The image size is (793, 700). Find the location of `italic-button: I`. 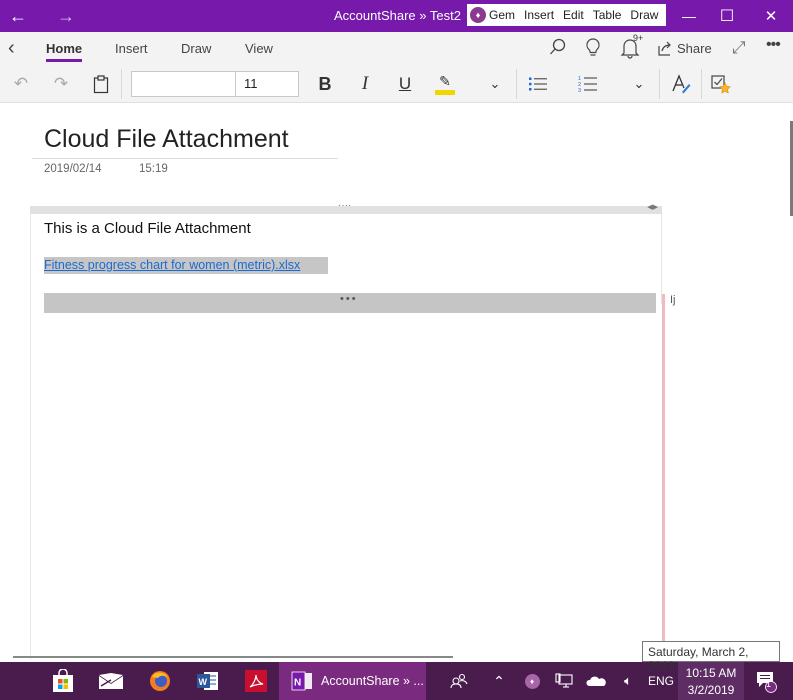

italic-button: I is located at coordinates (365, 84).